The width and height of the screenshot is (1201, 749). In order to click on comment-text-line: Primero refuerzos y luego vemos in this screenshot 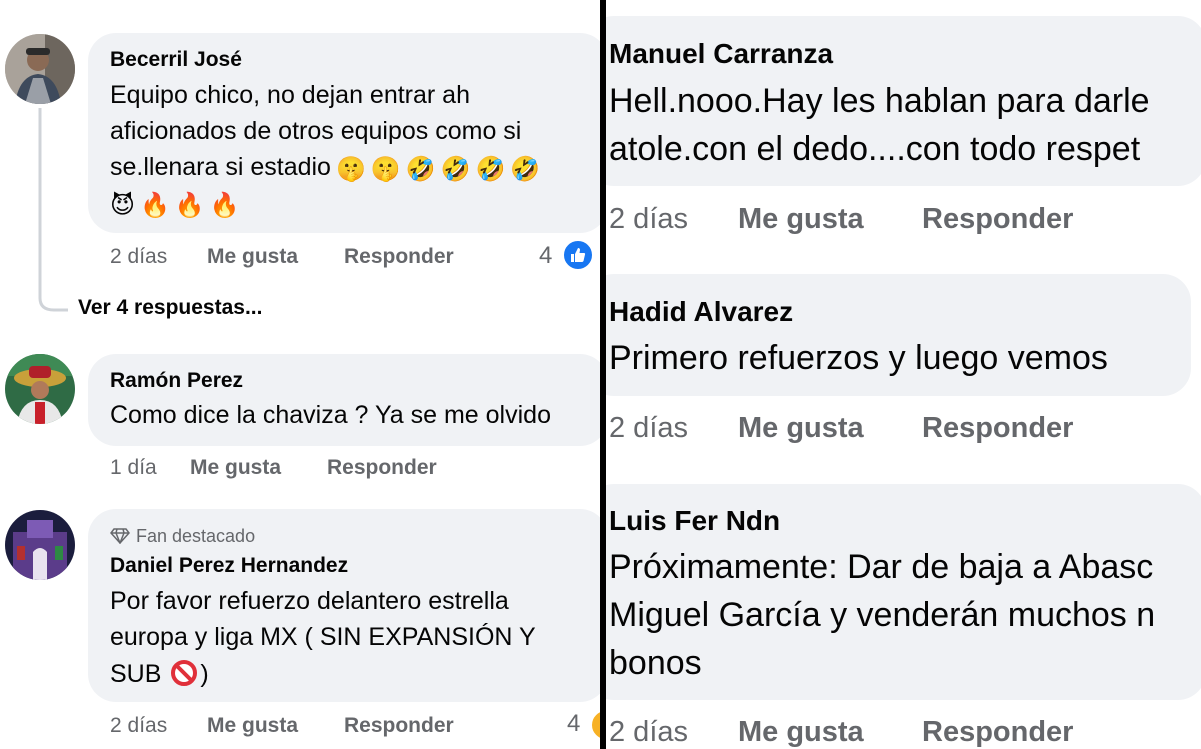, I will do `click(858, 358)`.